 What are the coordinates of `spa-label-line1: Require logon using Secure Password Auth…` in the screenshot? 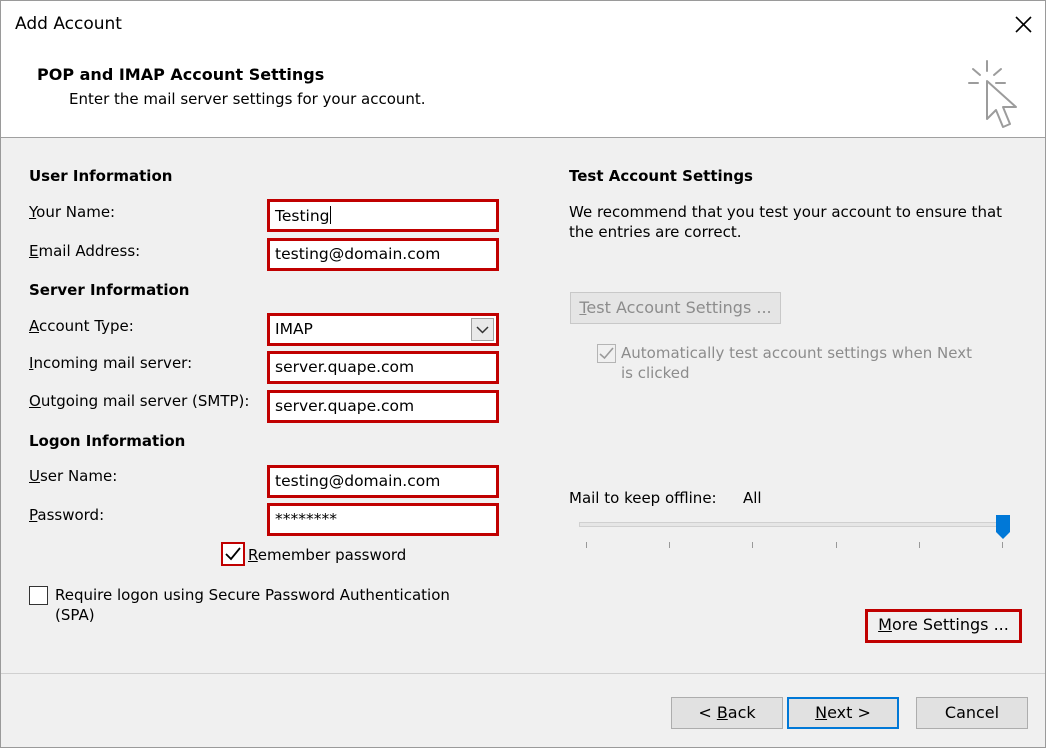 It's located at (252, 595).